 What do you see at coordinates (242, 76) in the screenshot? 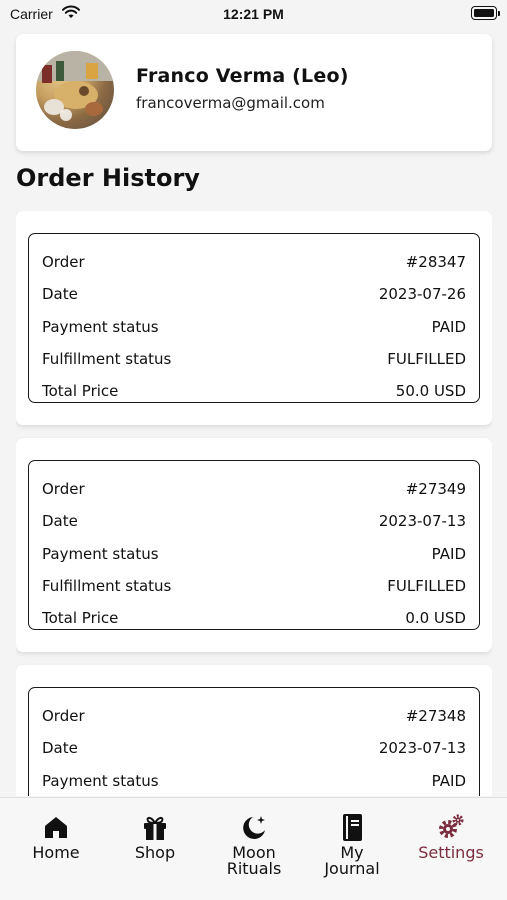
I see `profile-name: Franco Verma (Leo)` at bounding box center [242, 76].